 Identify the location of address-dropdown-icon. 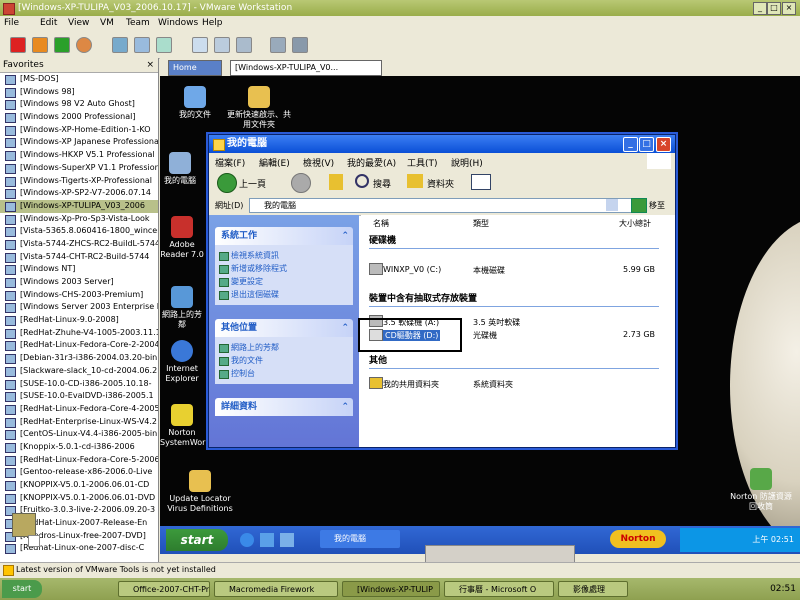
(612, 205).